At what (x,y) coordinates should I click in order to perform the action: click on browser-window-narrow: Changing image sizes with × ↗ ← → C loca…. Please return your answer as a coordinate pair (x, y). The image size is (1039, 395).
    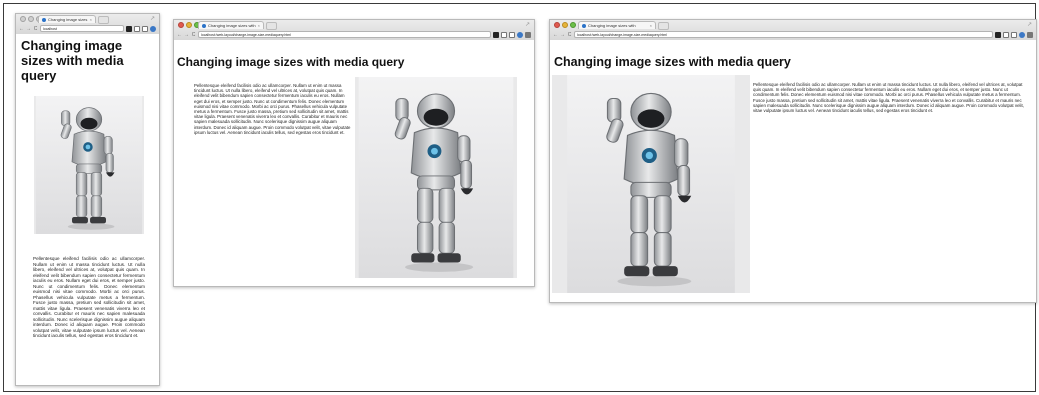
    Looking at the image, I should click on (87, 199).